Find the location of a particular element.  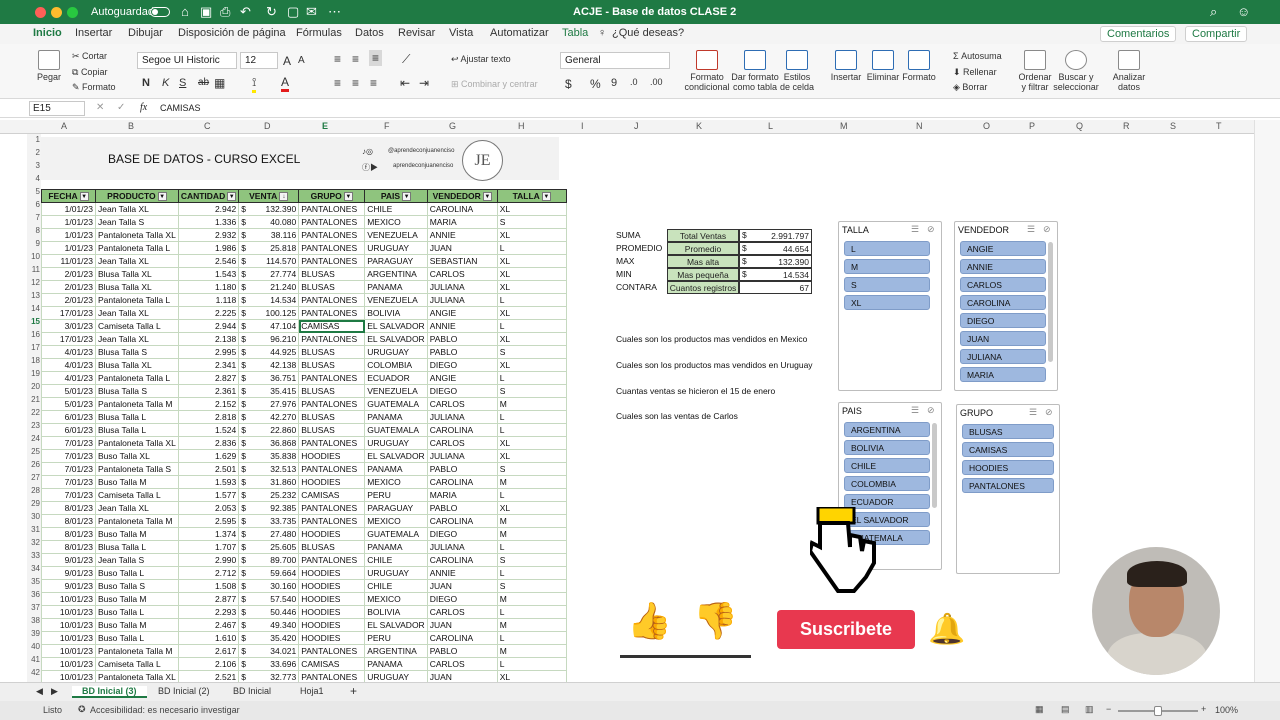

column-header-c: C is located at coordinates (207, 126).